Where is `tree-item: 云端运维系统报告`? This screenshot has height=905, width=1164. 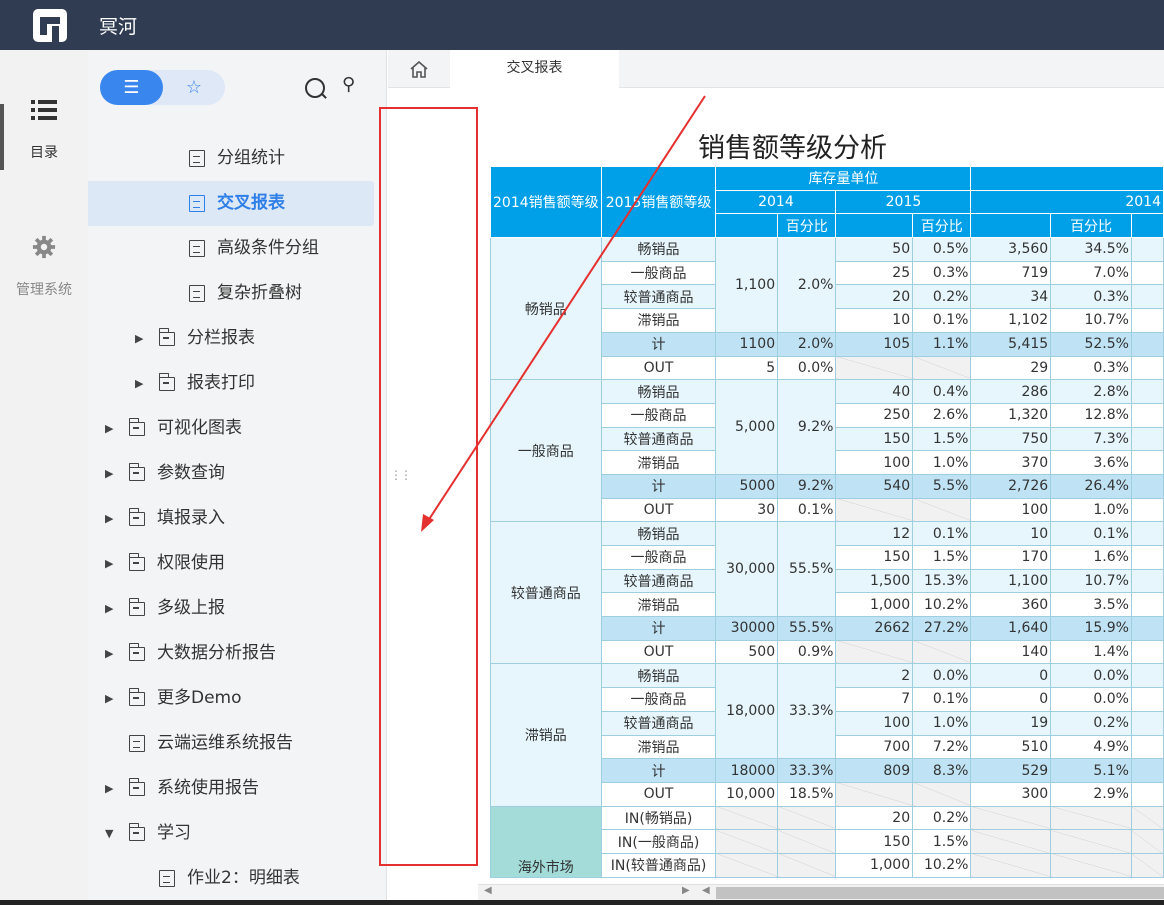 tree-item: 云端运维系统报告 is located at coordinates (231, 743).